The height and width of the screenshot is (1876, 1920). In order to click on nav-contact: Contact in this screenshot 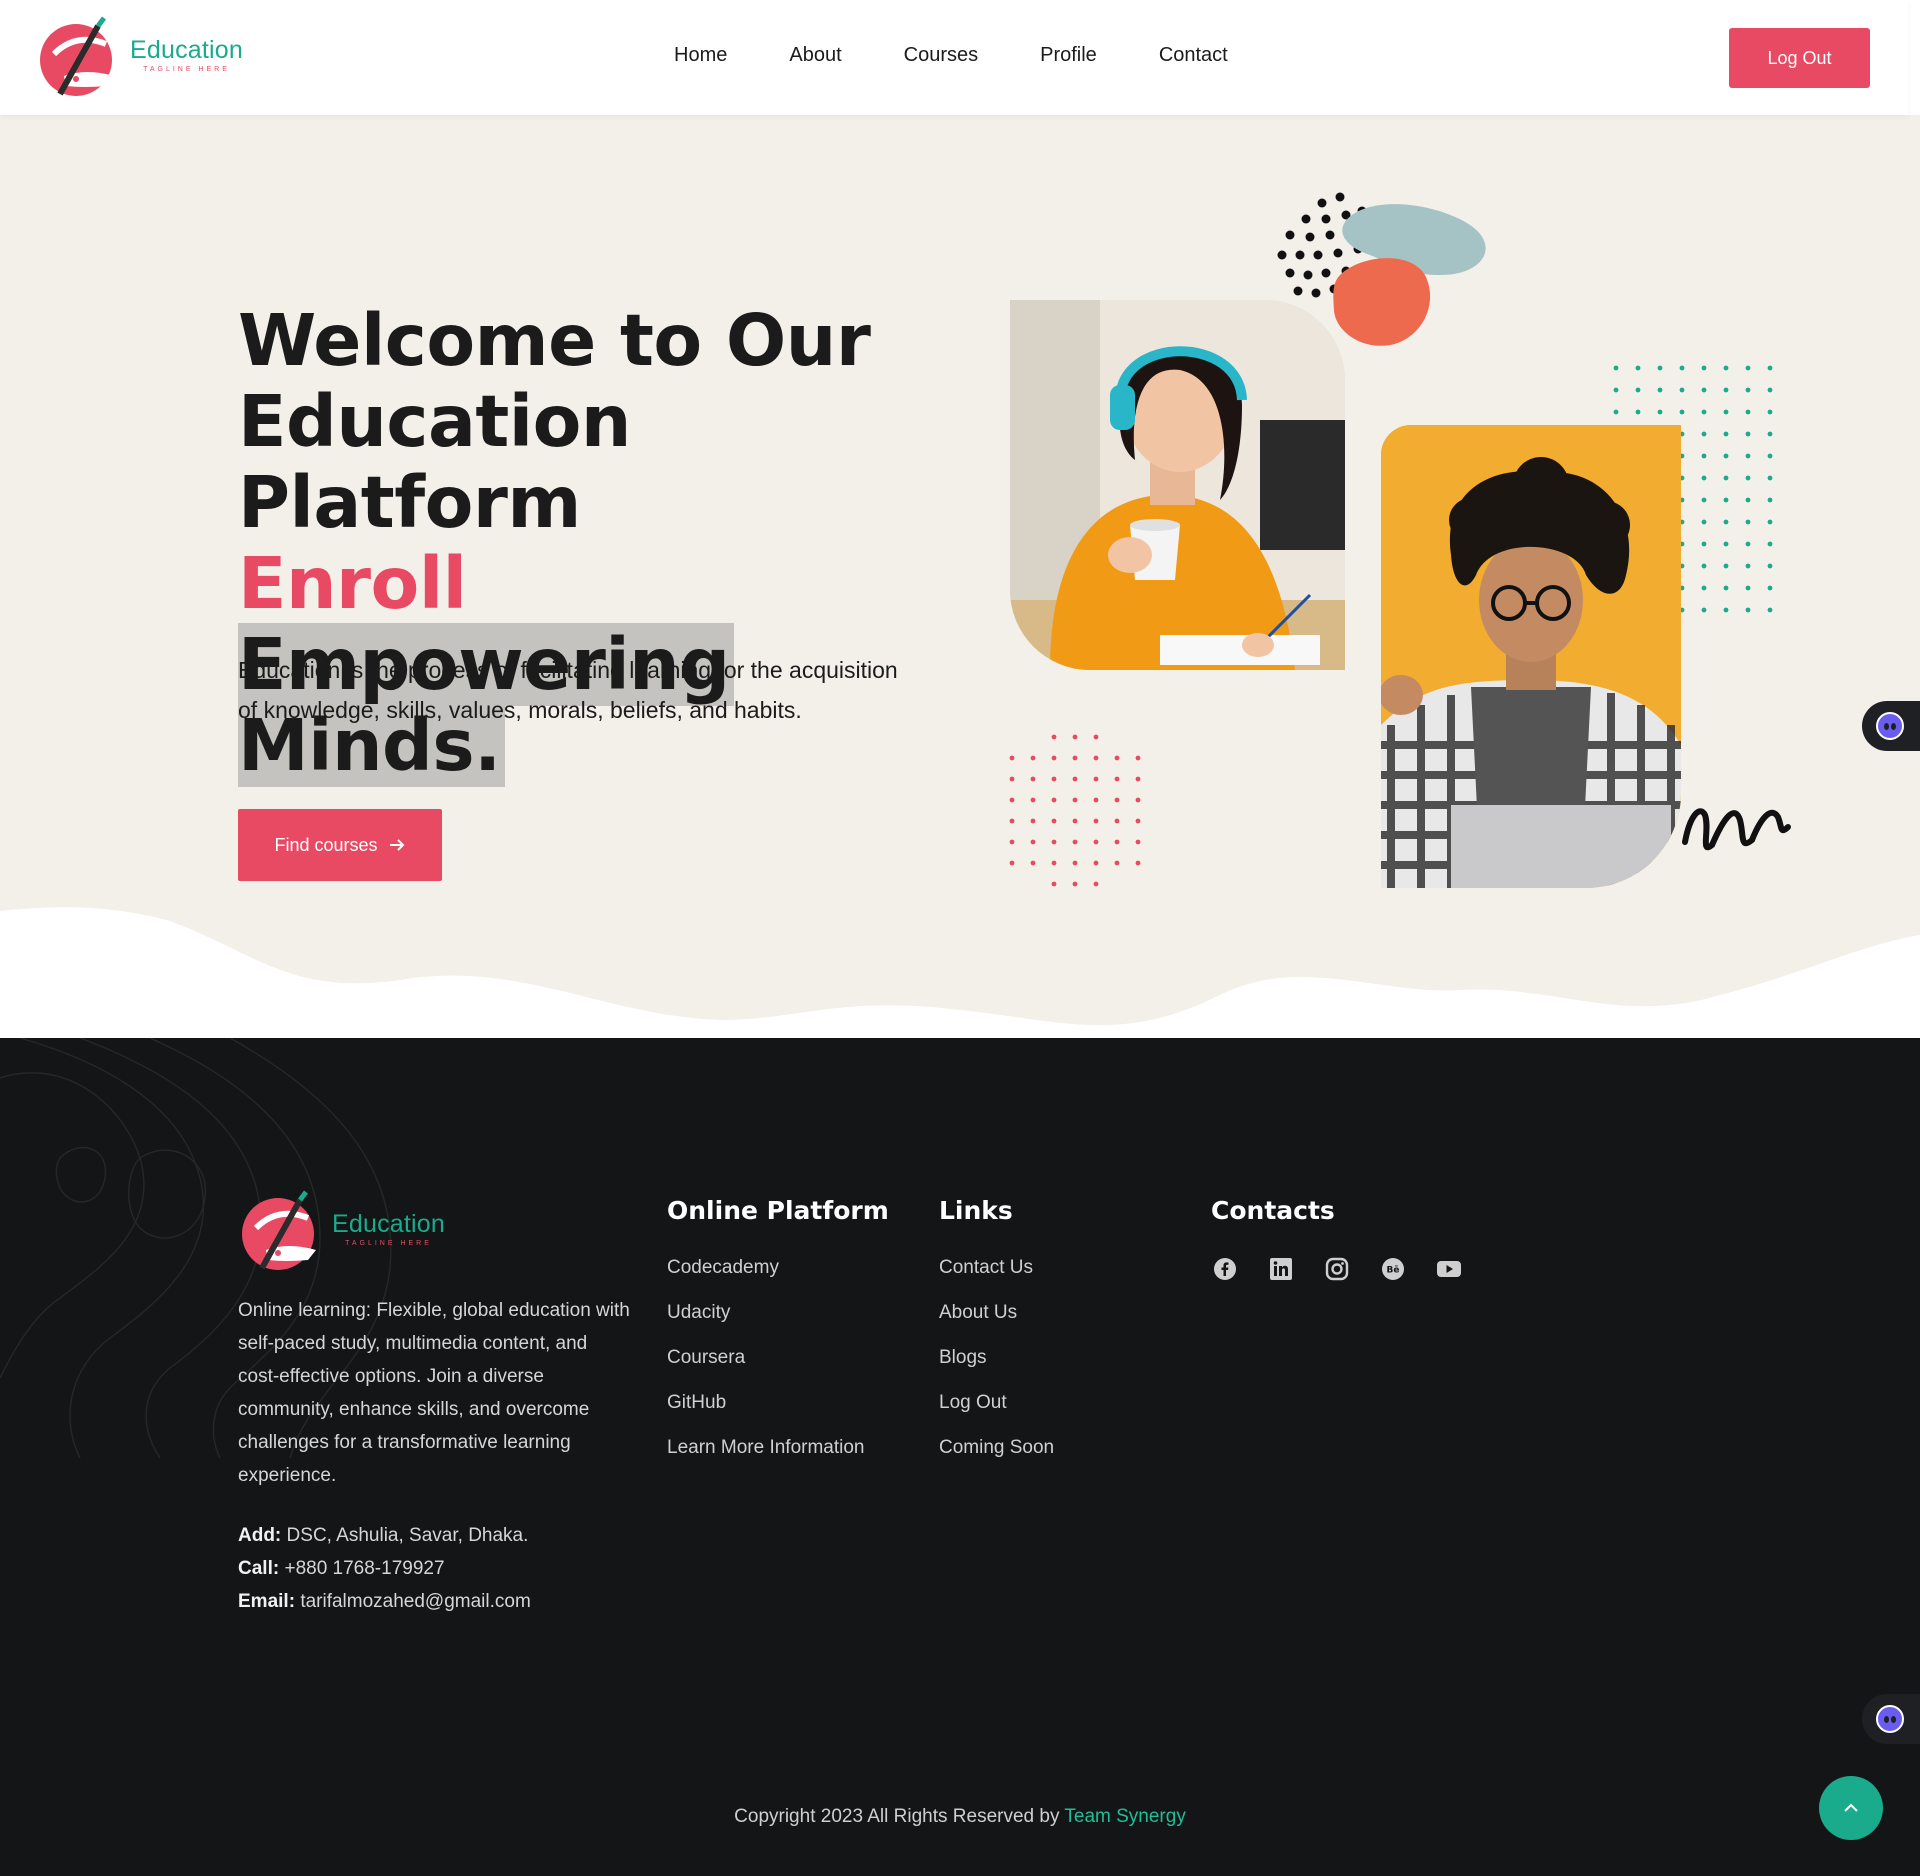, I will do `click(1193, 55)`.